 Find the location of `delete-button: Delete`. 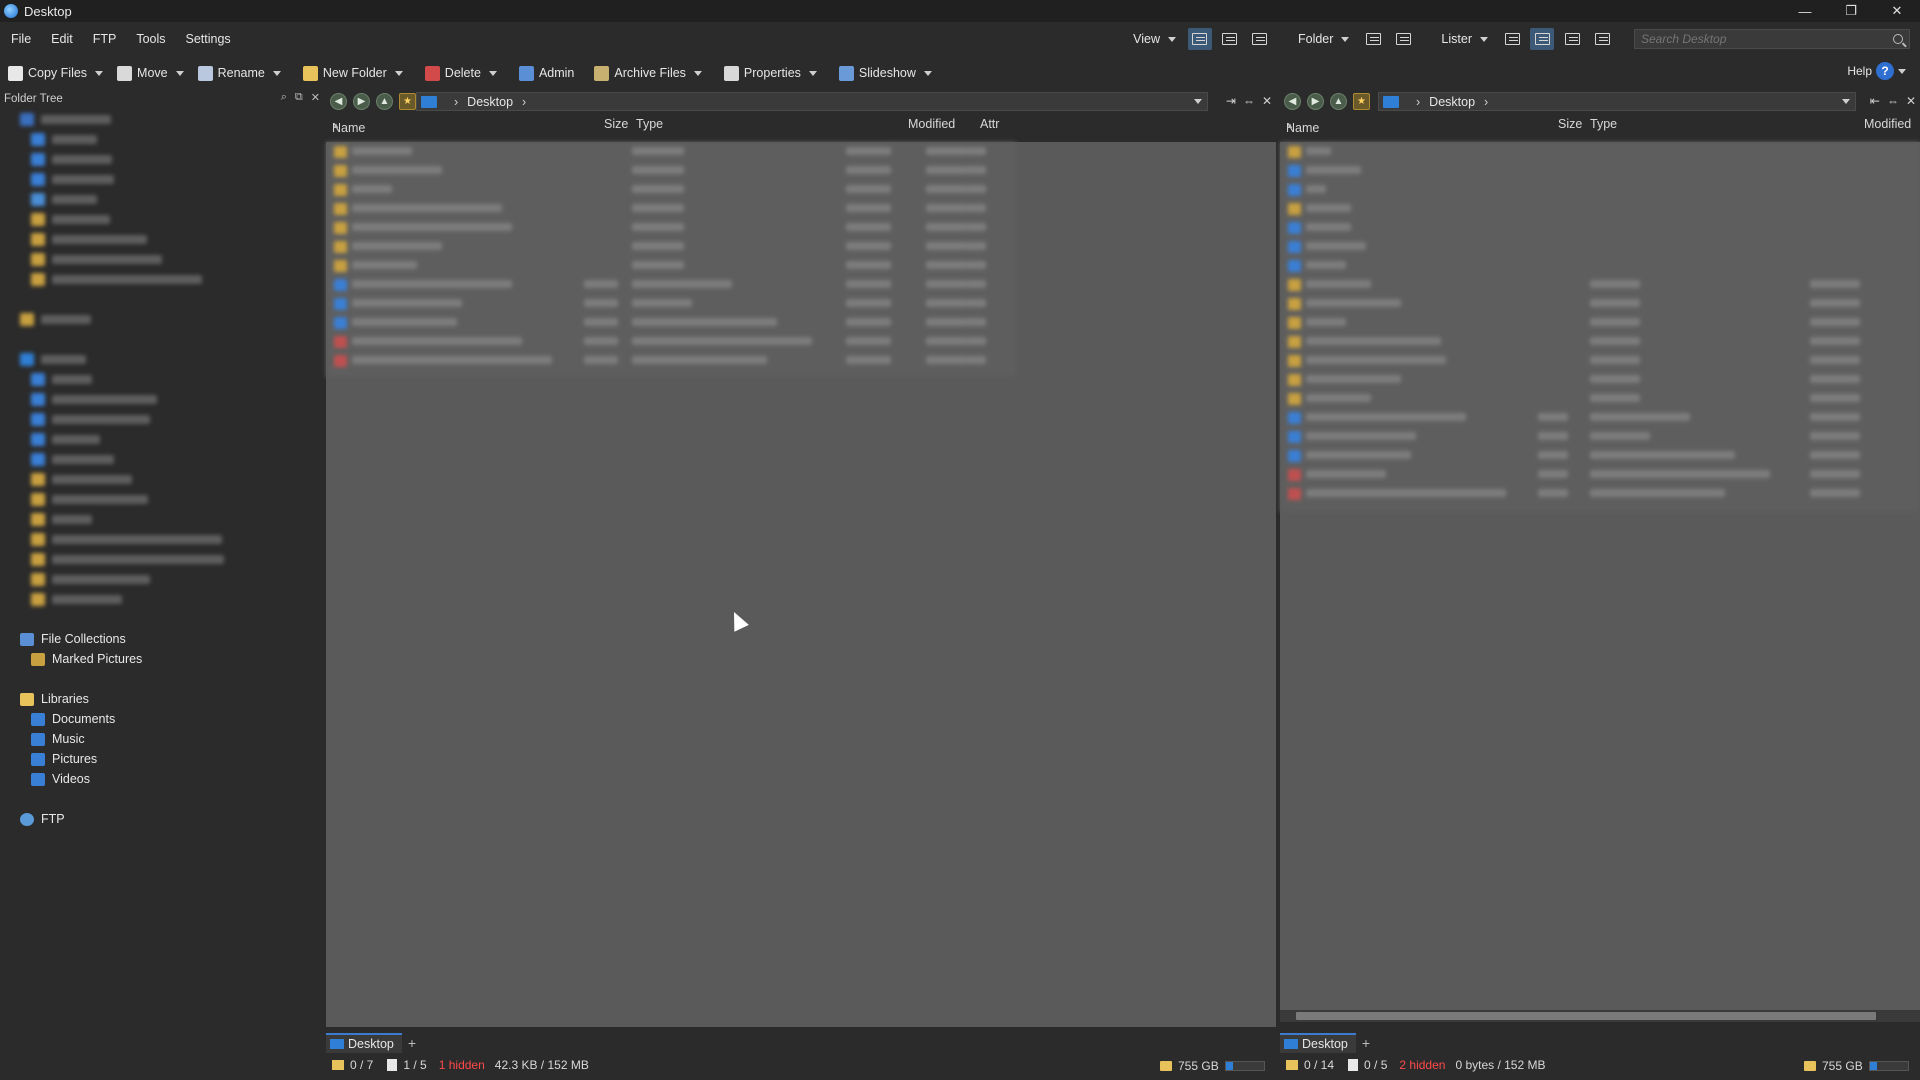

delete-button: Delete is located at coordinates (460, 73).